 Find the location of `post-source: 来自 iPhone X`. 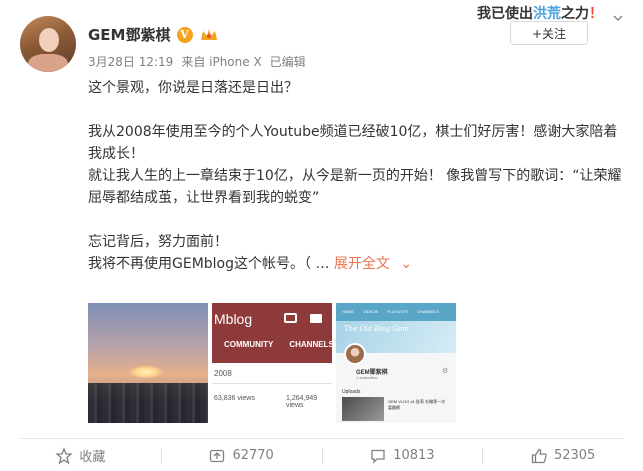

post-source: 来自 iPhone X is located at coordinates (221, 62).